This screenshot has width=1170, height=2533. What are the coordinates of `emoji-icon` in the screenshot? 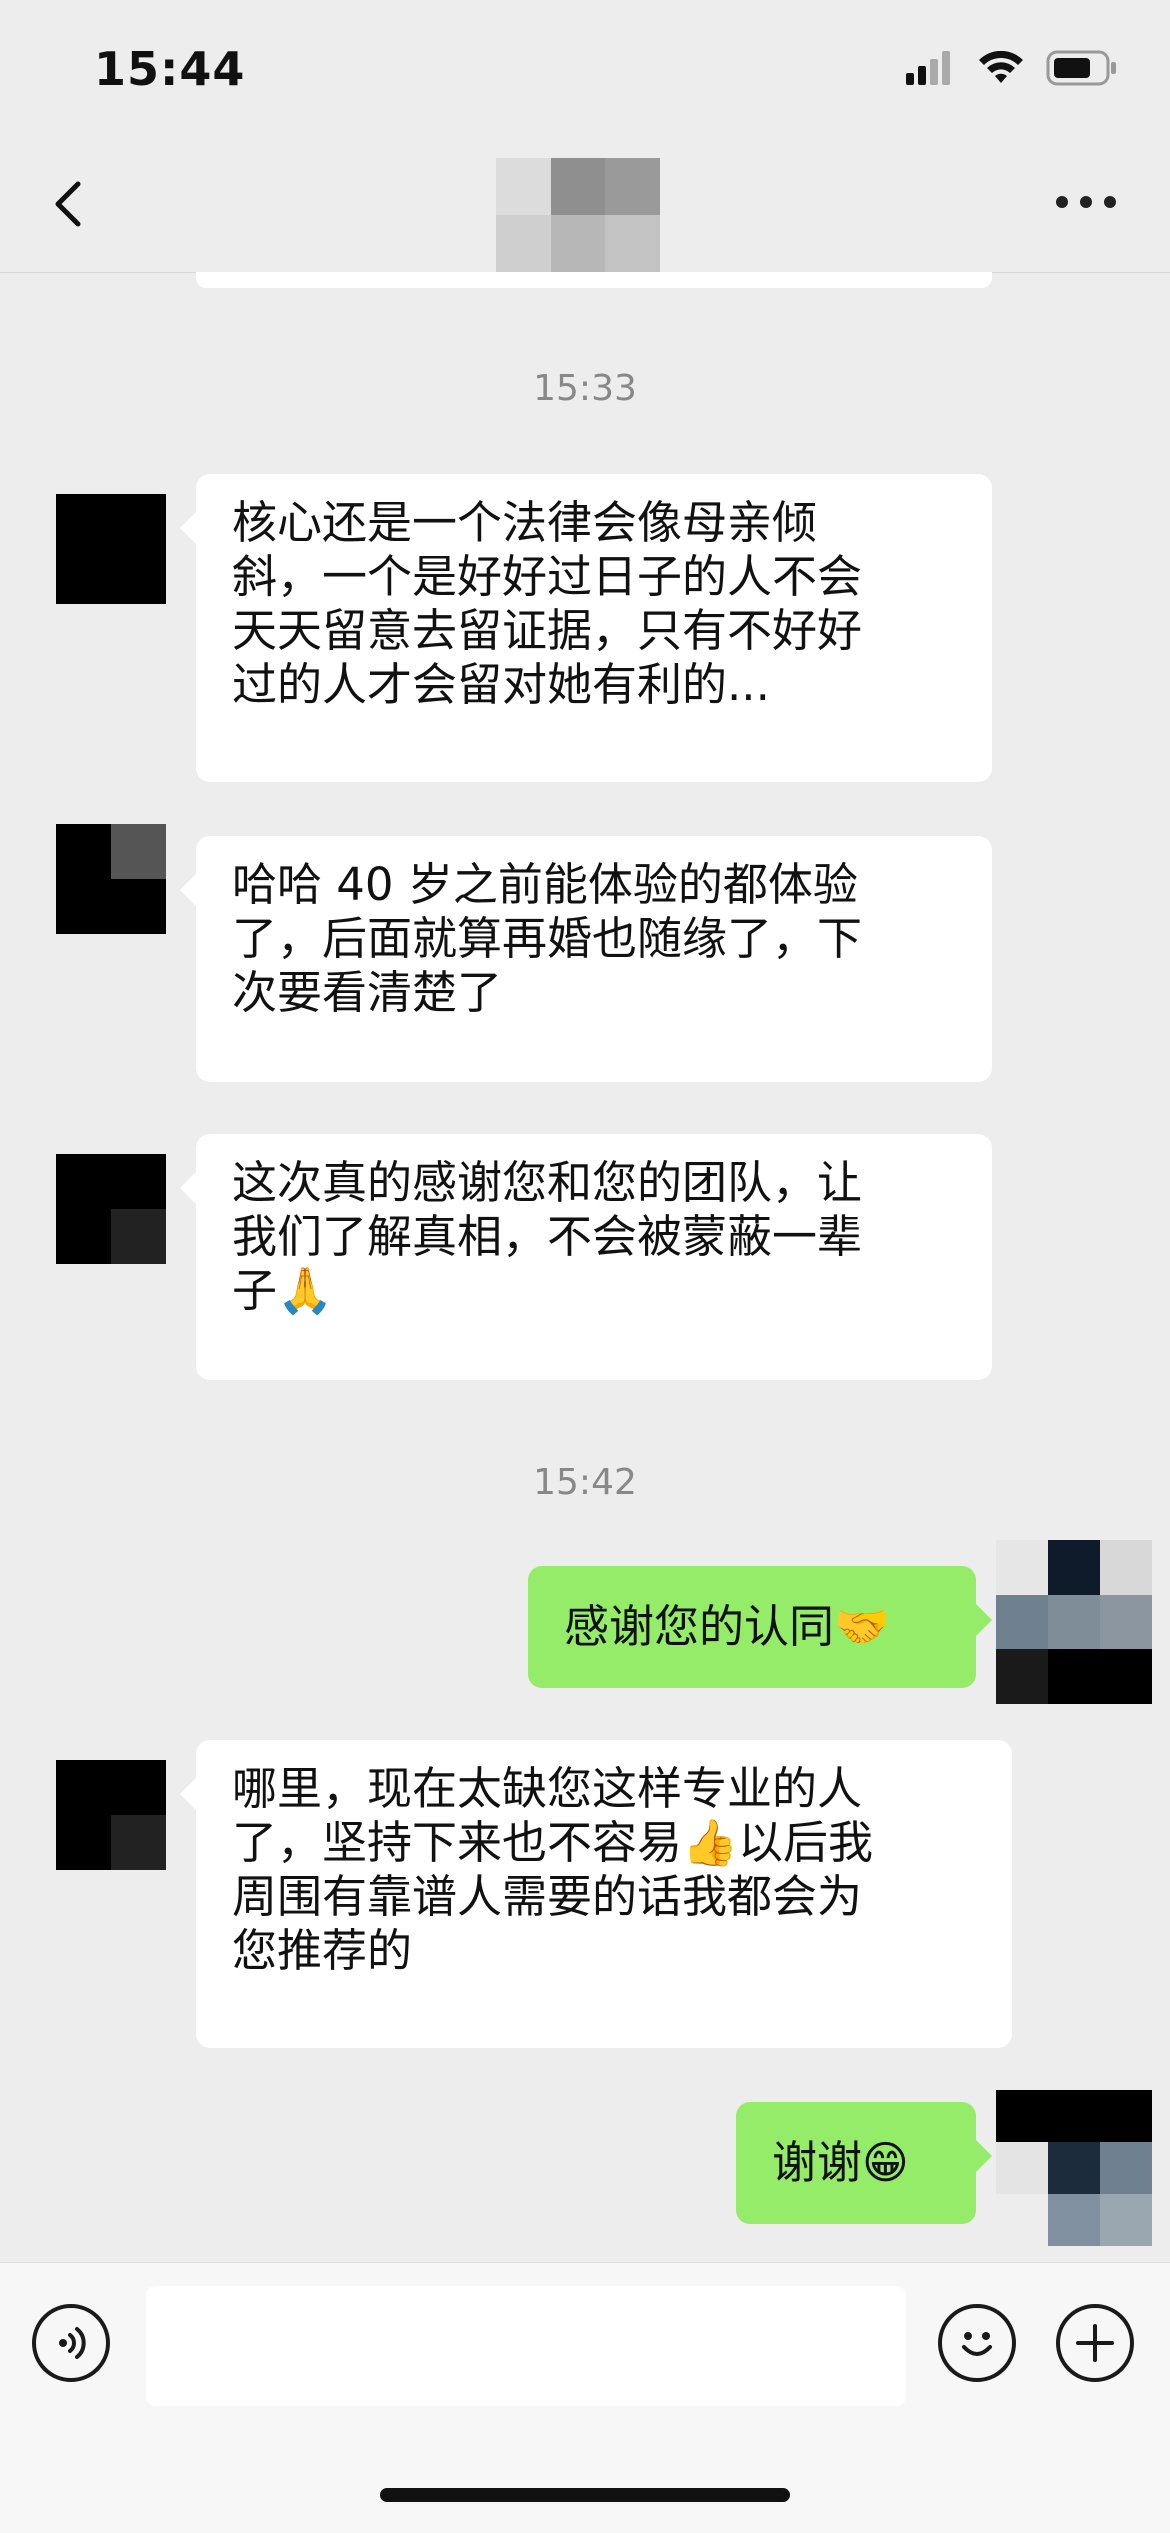 It's located at (977, 2343).